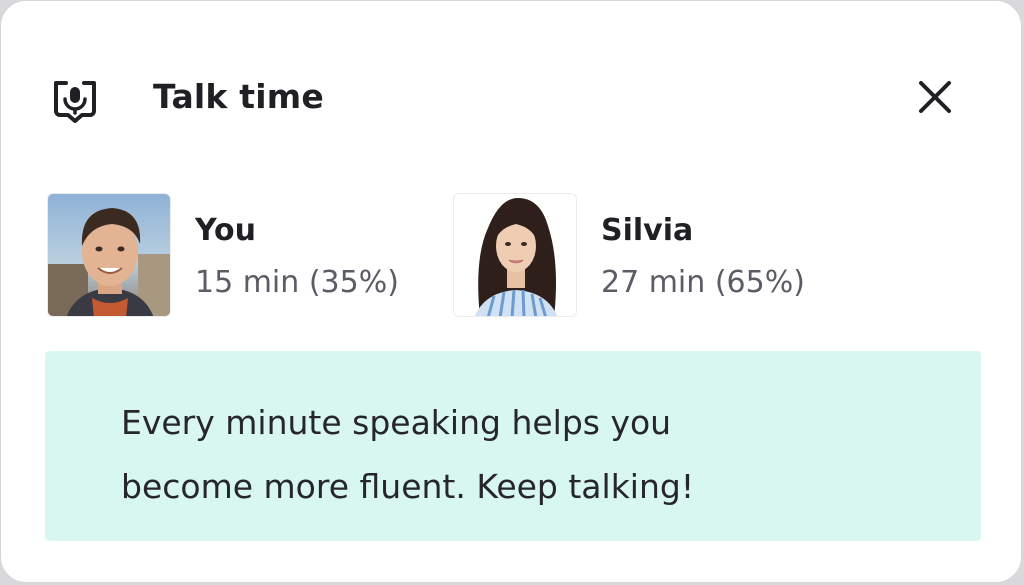  Describe the element at coordinates (408, 486) in the screenshot. I see `encouragement-line-2: become more fluent. Keep talking!` at that location.